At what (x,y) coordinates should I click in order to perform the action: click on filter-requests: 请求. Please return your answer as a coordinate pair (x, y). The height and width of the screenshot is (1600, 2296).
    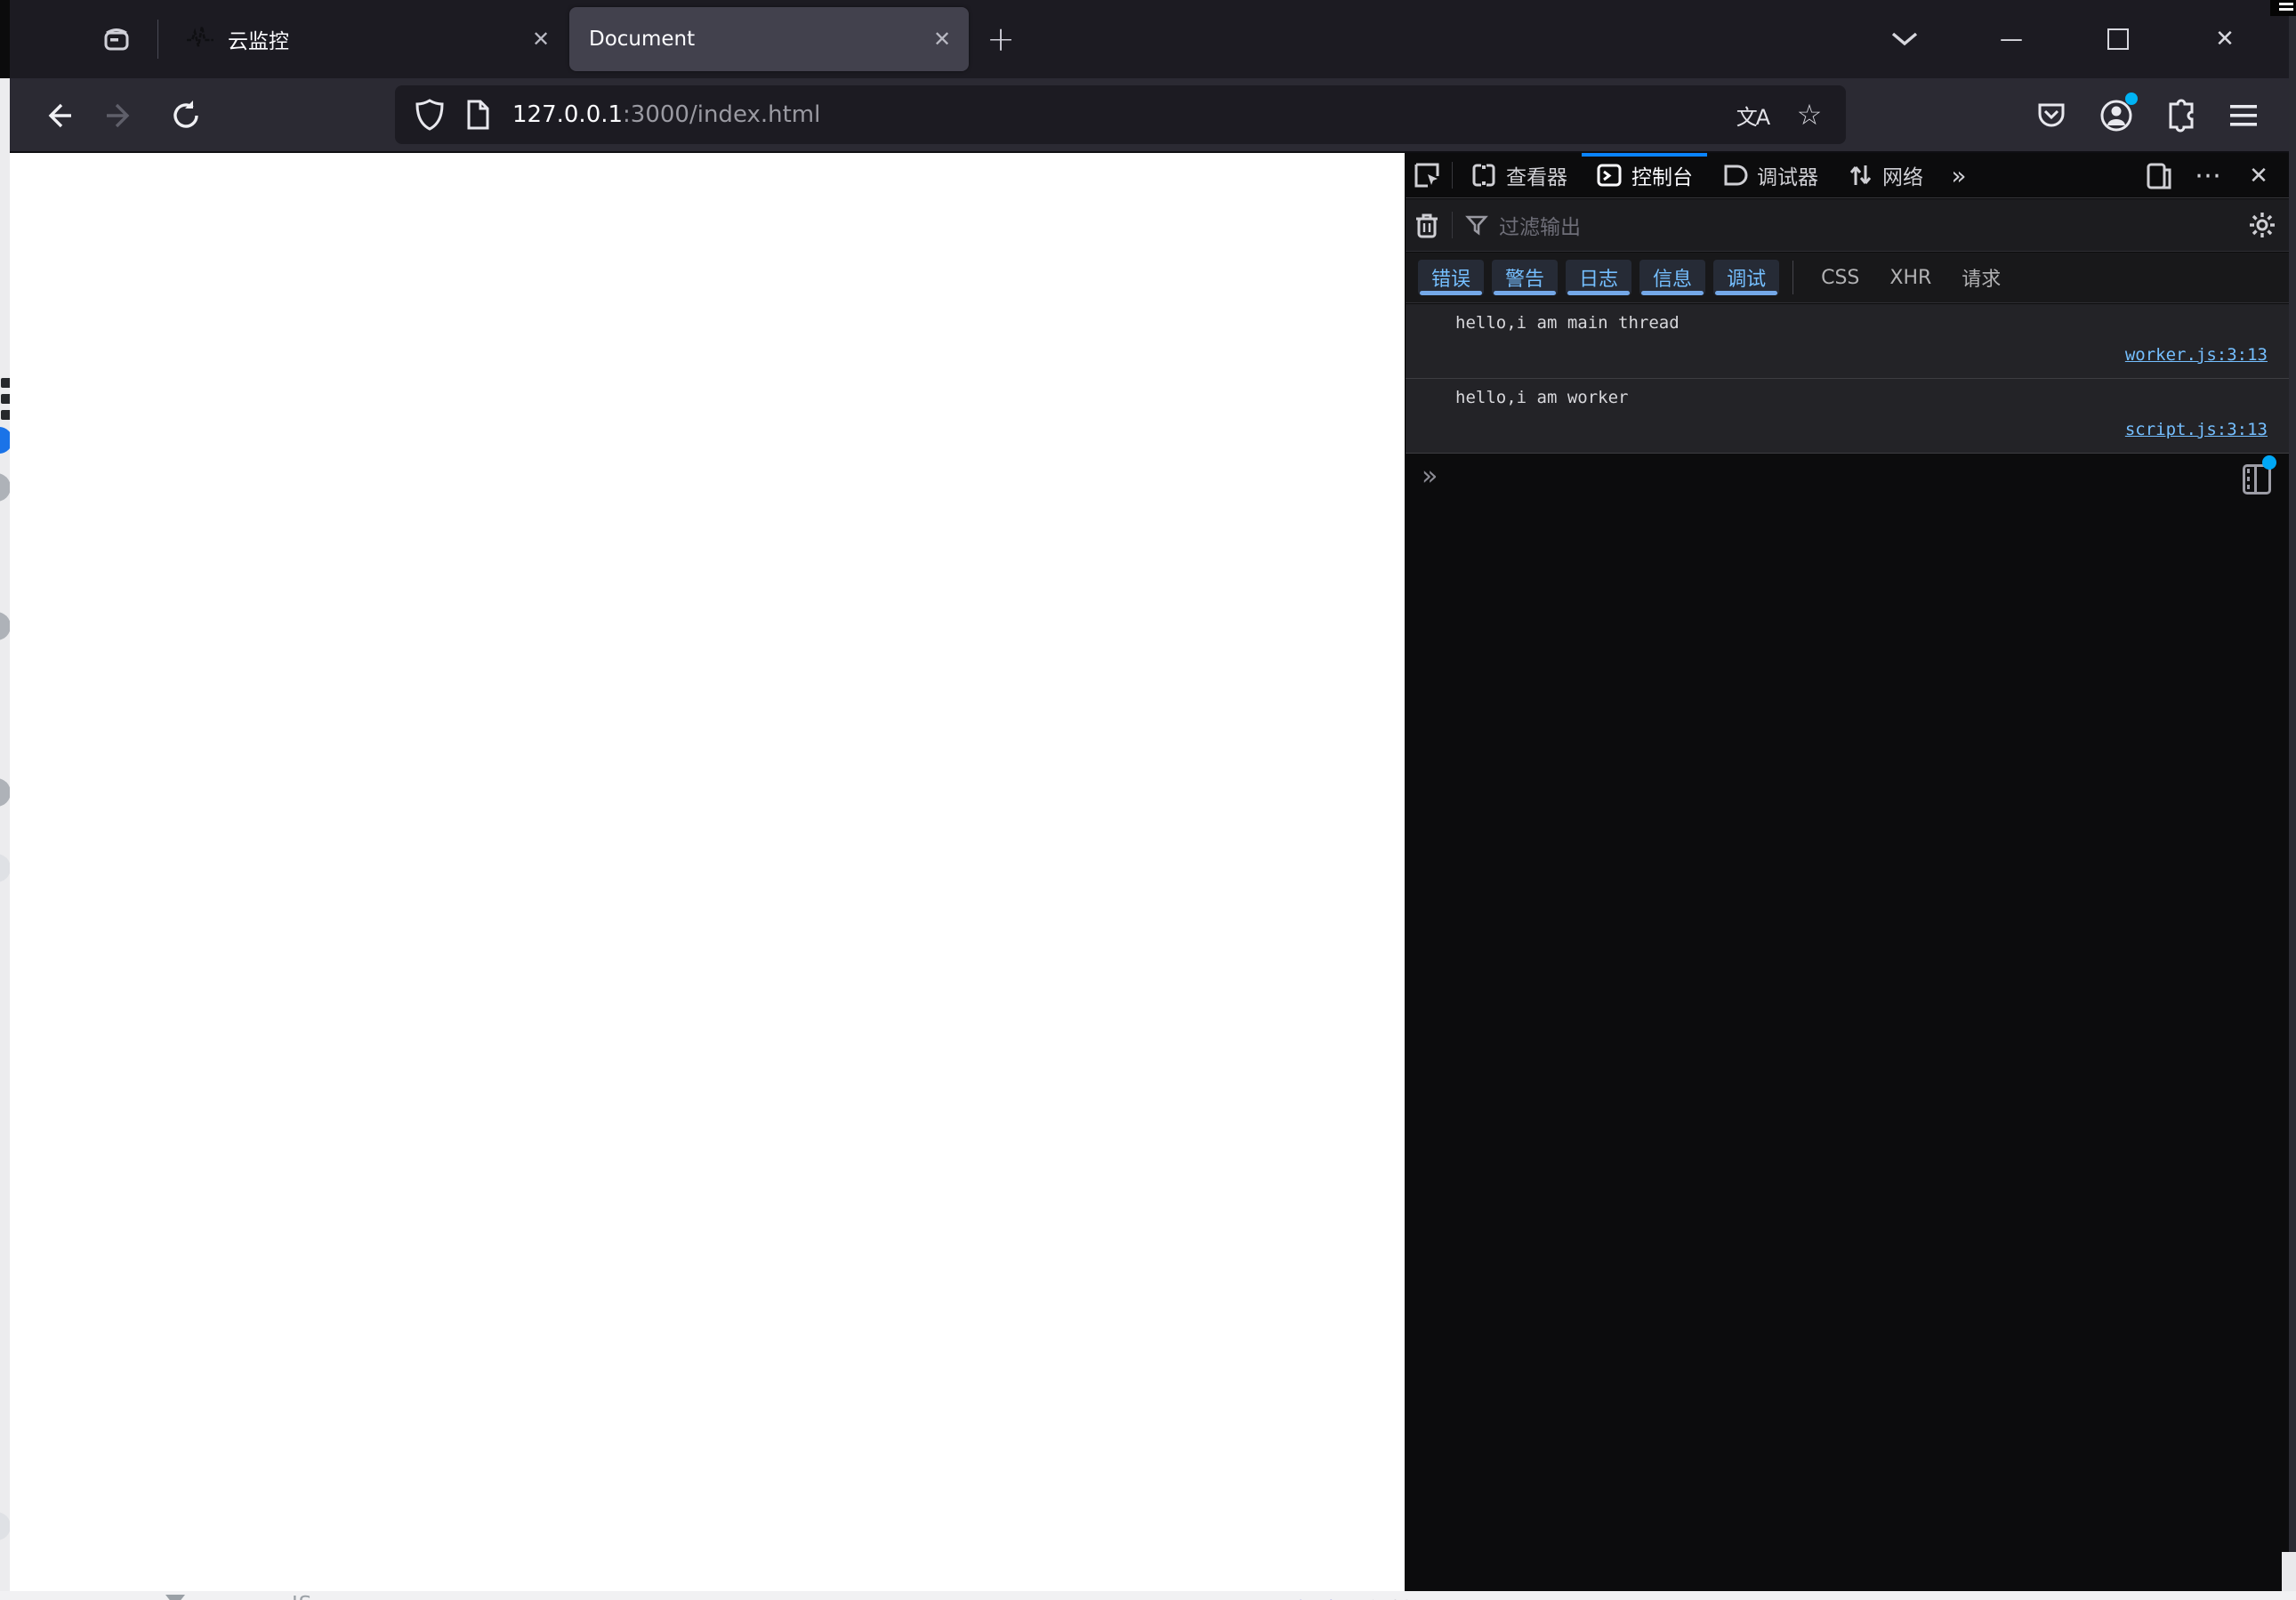
    Looking at the image, I should click on (1981, 277).